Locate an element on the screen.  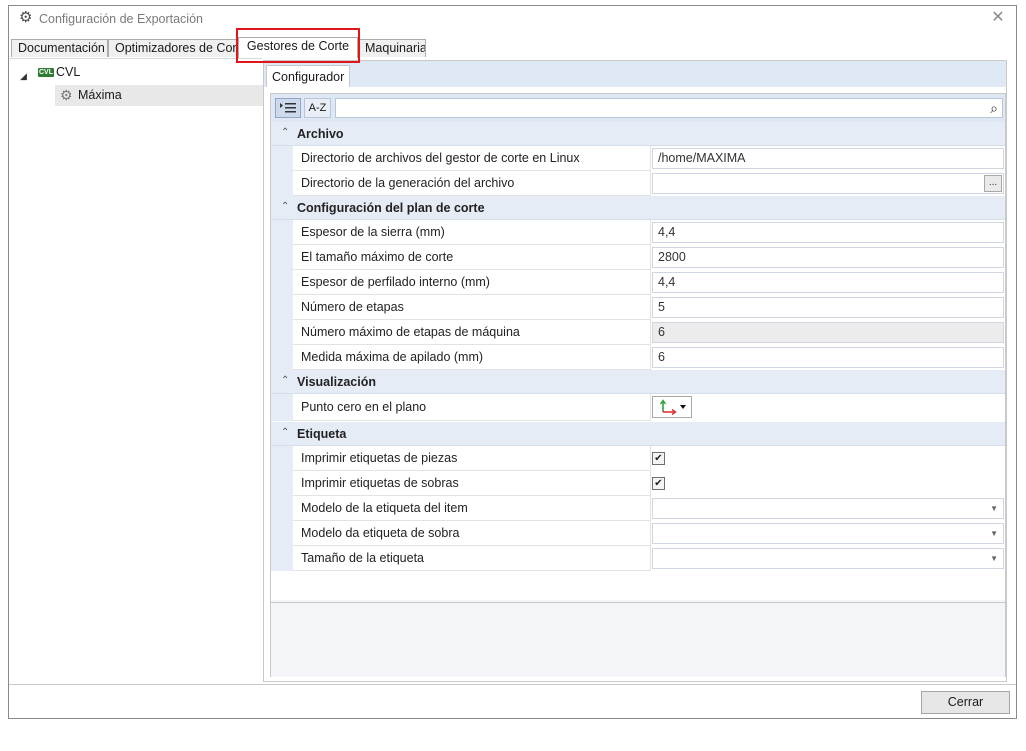
prop-name: Modelo da etiqueta de sobra is located at coordinates (472, 533).